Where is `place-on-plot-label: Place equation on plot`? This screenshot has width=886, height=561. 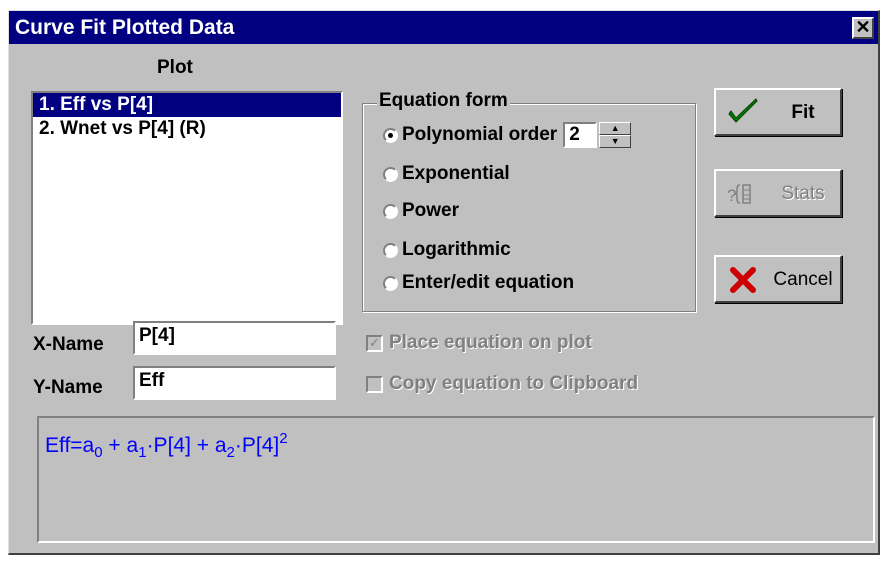 place-on-plot-label: Place equation on plot is located at coordinates (490, 342).